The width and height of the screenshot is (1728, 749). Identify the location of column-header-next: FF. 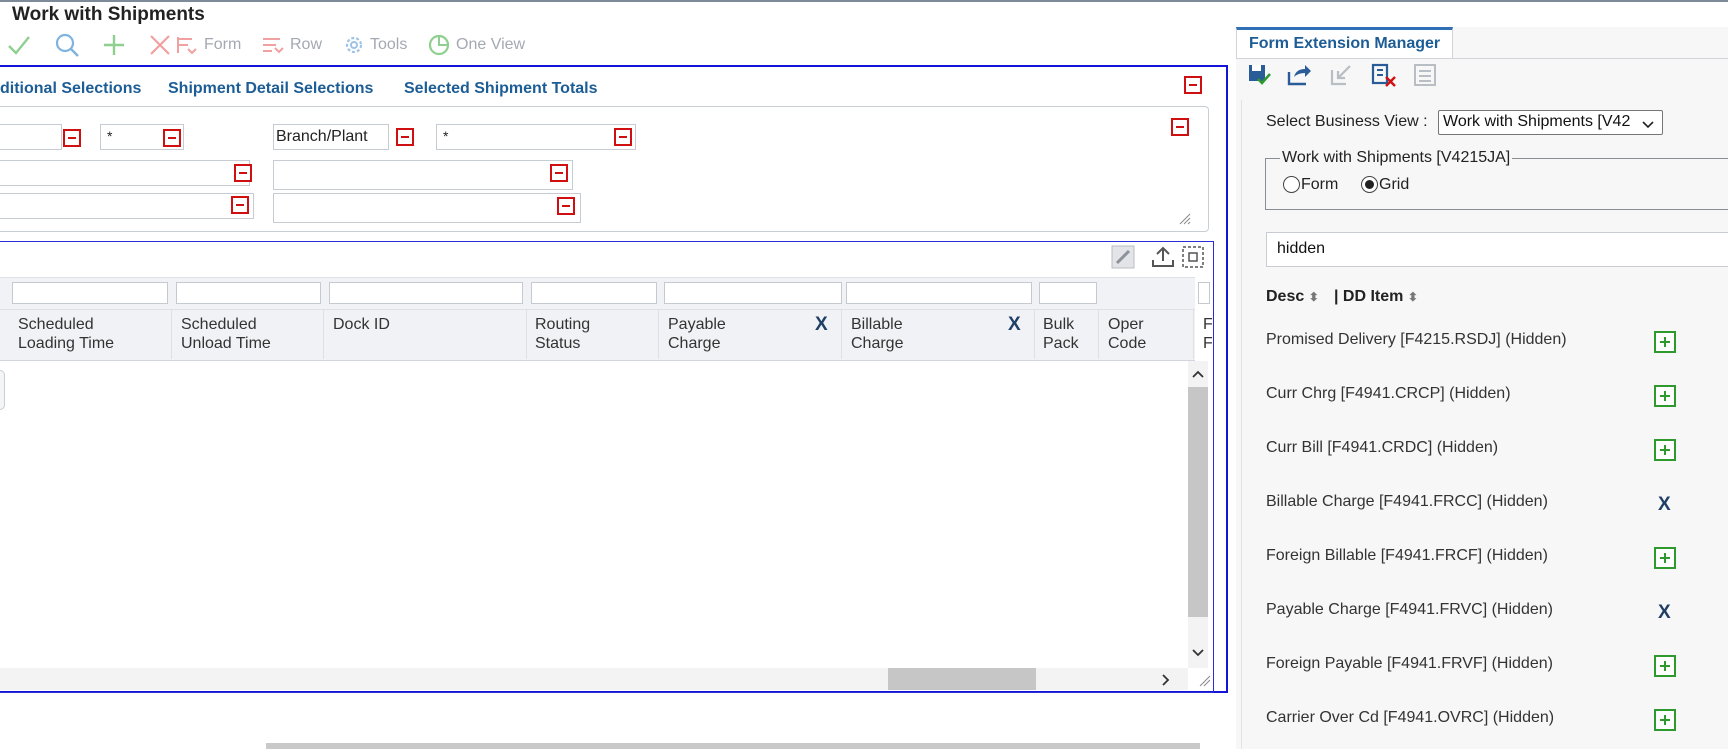
(1208, 334).